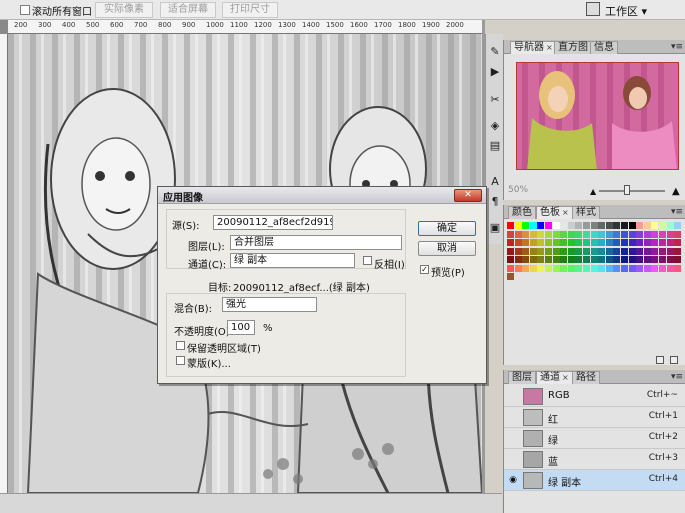  I want to click on tab-histogram: 直方图, so click(573, 47).